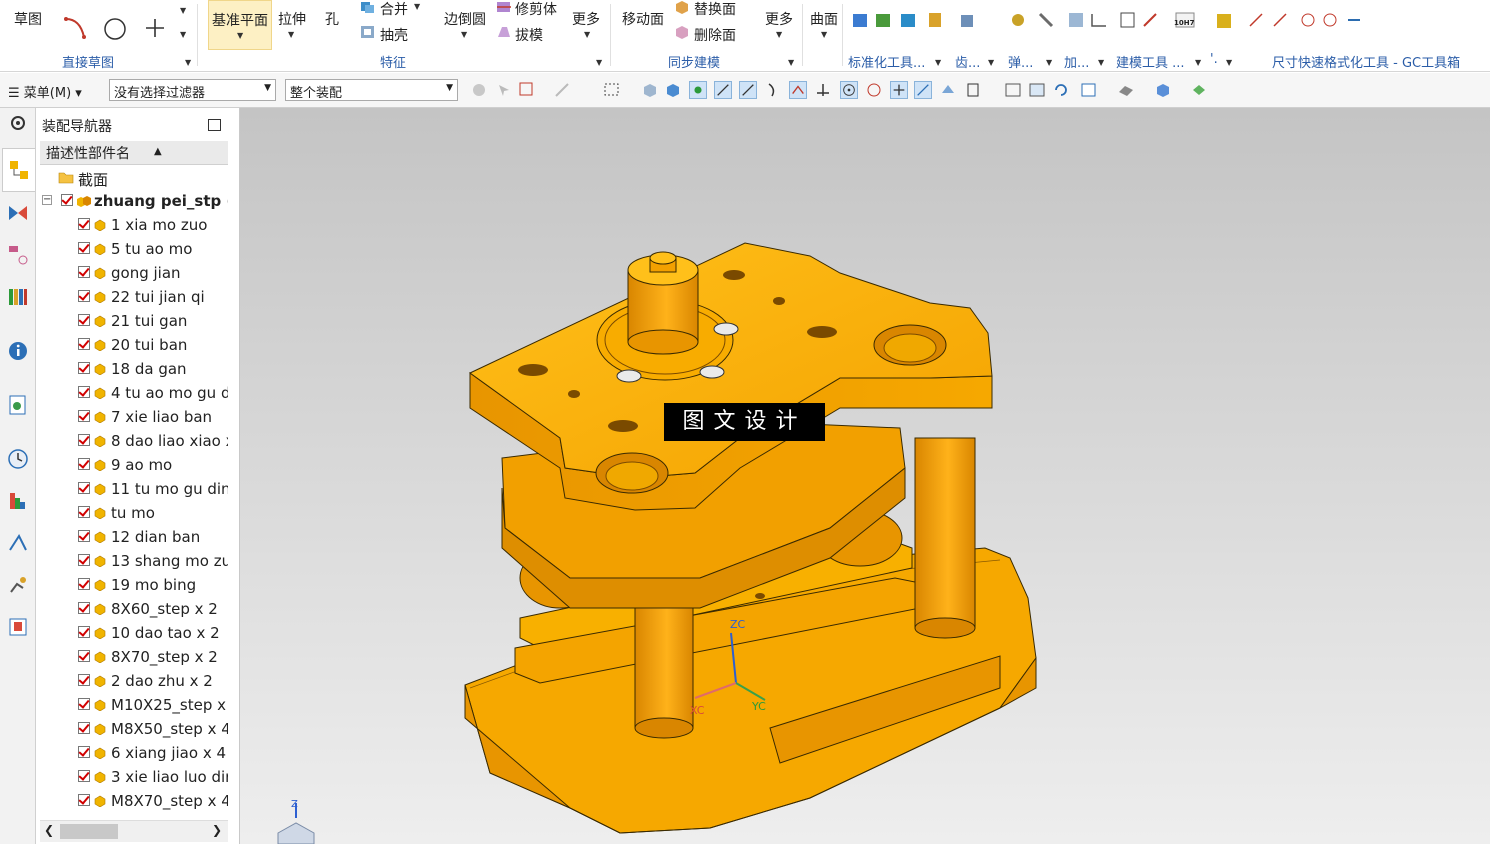  Describe the element at coordinates (849, 90) in the screenshot. I see `snap-center-icon` at that location.